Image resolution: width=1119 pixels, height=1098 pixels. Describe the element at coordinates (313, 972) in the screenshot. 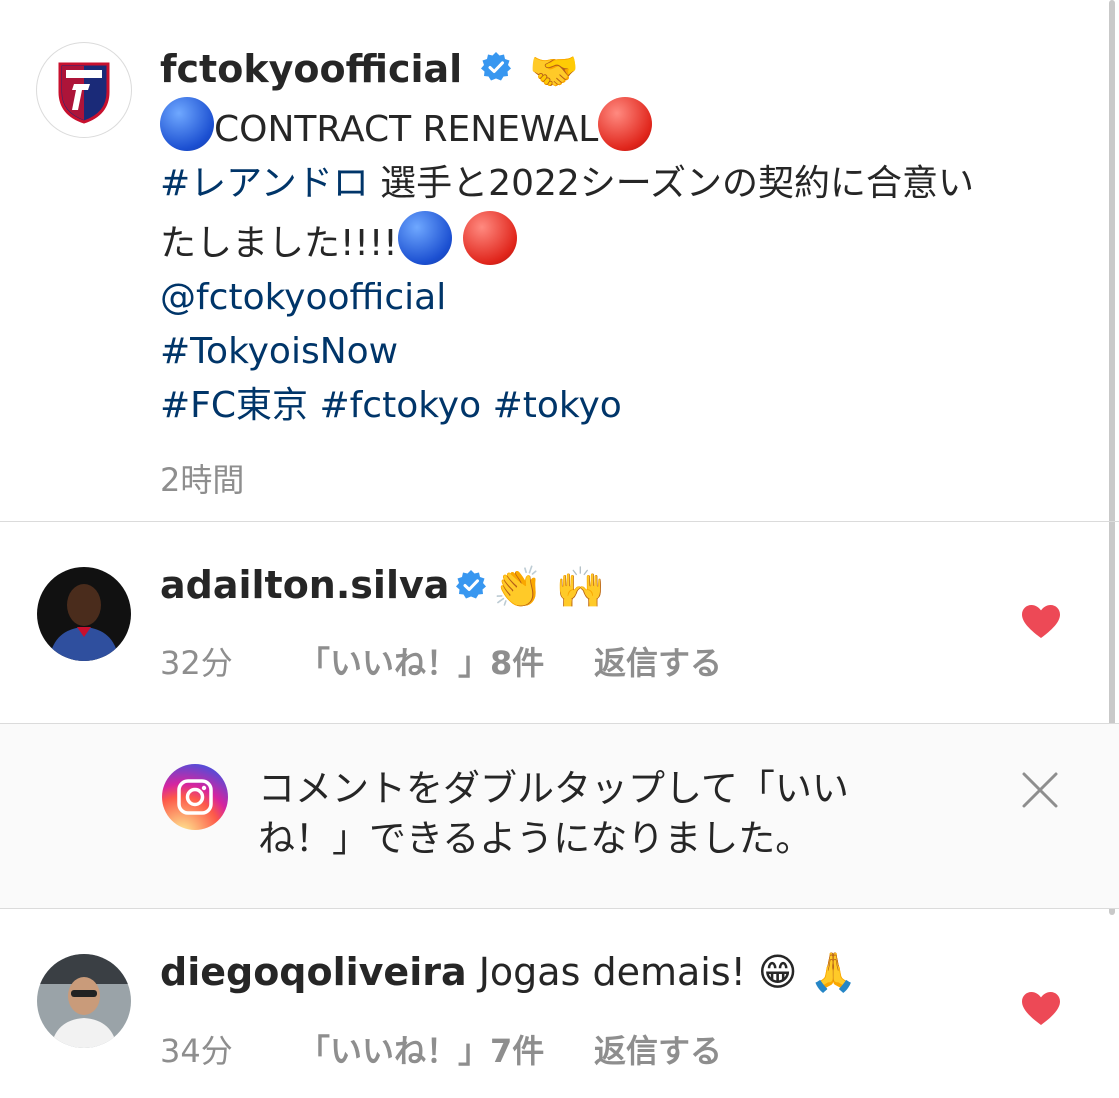

I see `comment-2-username: diegoqoliveira` at that location.